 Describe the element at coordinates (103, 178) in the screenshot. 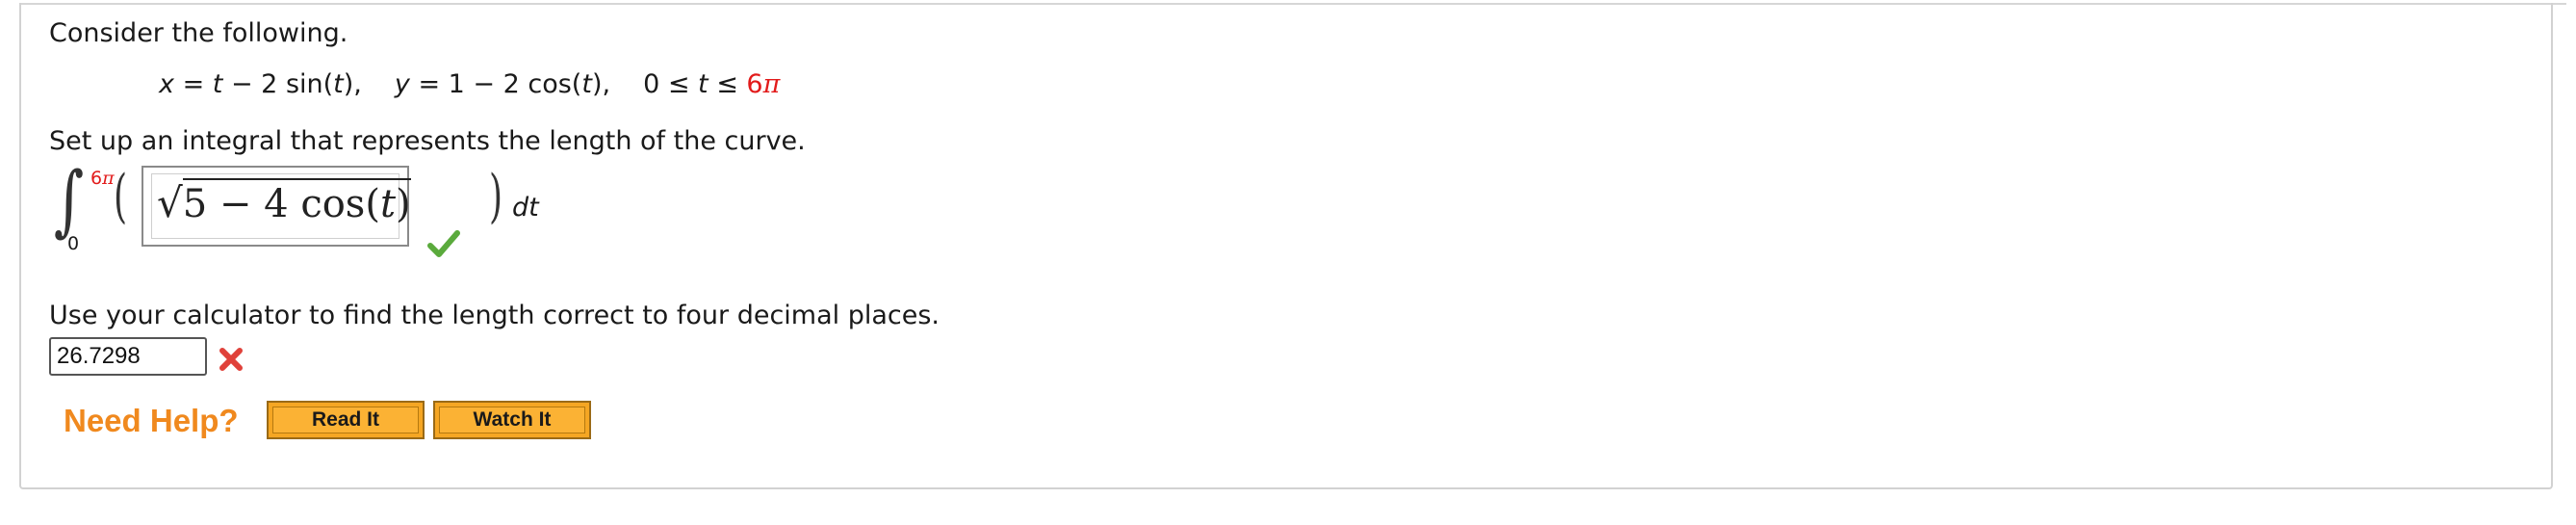

I see `integral-upper-limit: 6π` at that location.